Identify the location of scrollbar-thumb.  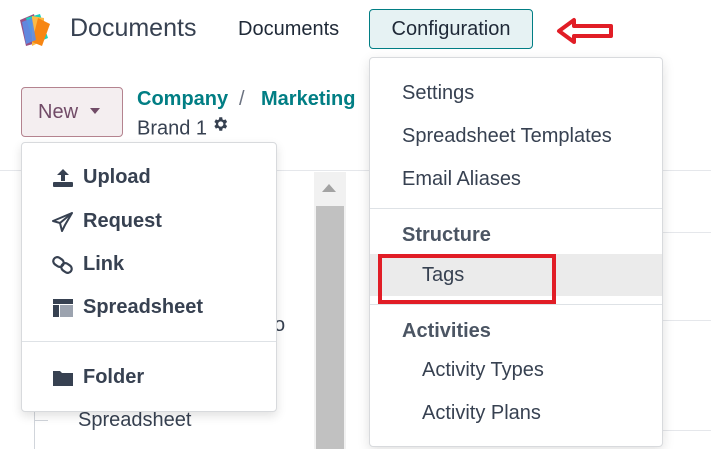
(330, 327).